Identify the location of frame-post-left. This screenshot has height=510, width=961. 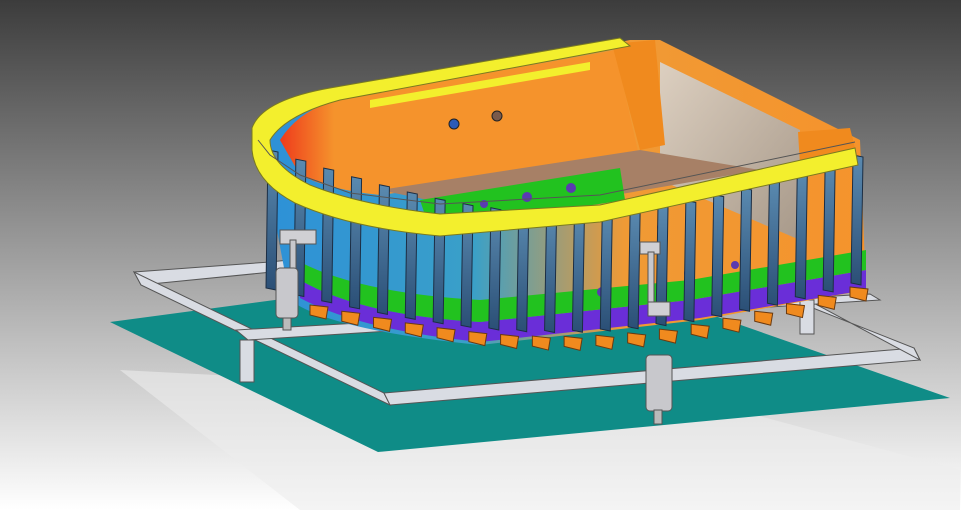
(247, 361).